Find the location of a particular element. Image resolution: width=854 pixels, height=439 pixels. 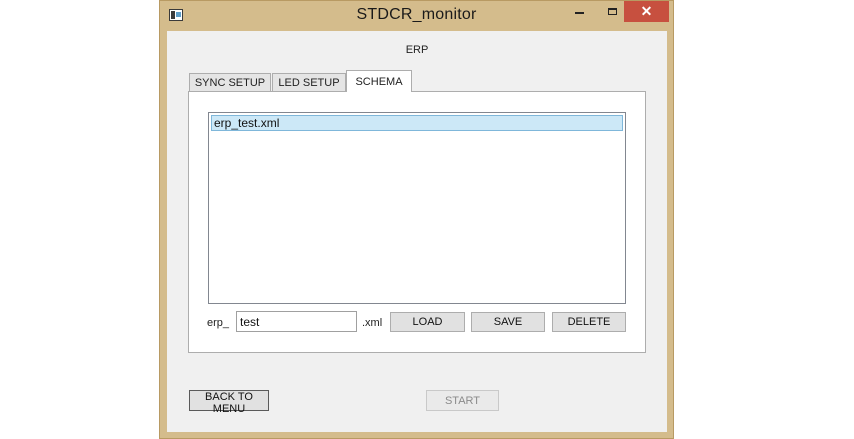

back-to-menu-button: BACK TO MENU is located at coordinates (229, 402).